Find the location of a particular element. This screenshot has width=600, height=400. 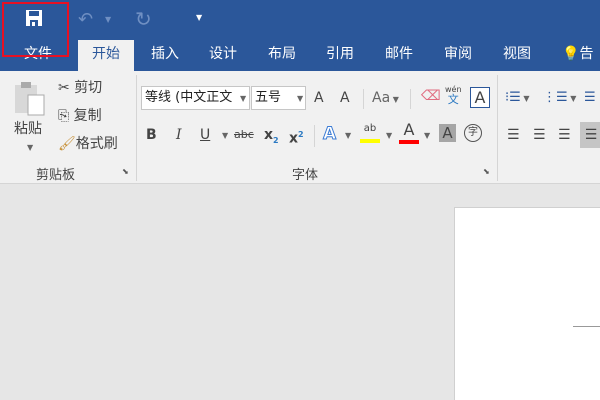

change-case-button: Aa ▼ is located at coordinates (385, 99).